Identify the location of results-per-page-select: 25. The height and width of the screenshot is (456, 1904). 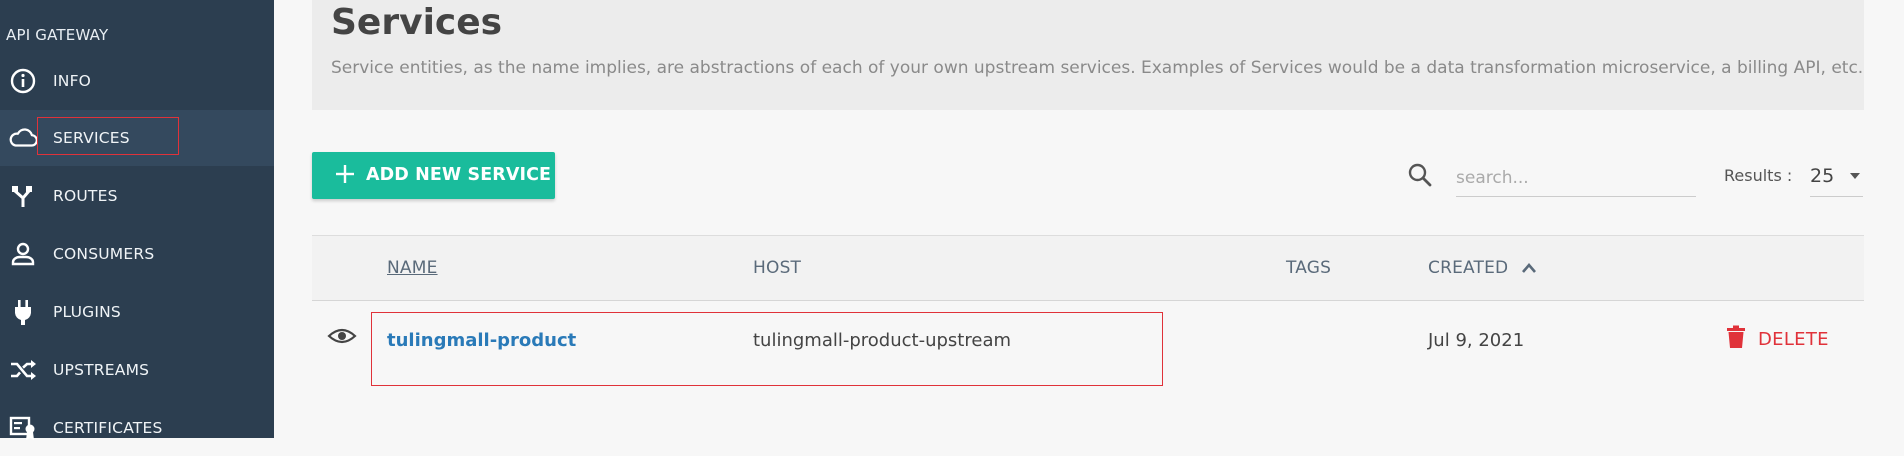
(1836, 178).